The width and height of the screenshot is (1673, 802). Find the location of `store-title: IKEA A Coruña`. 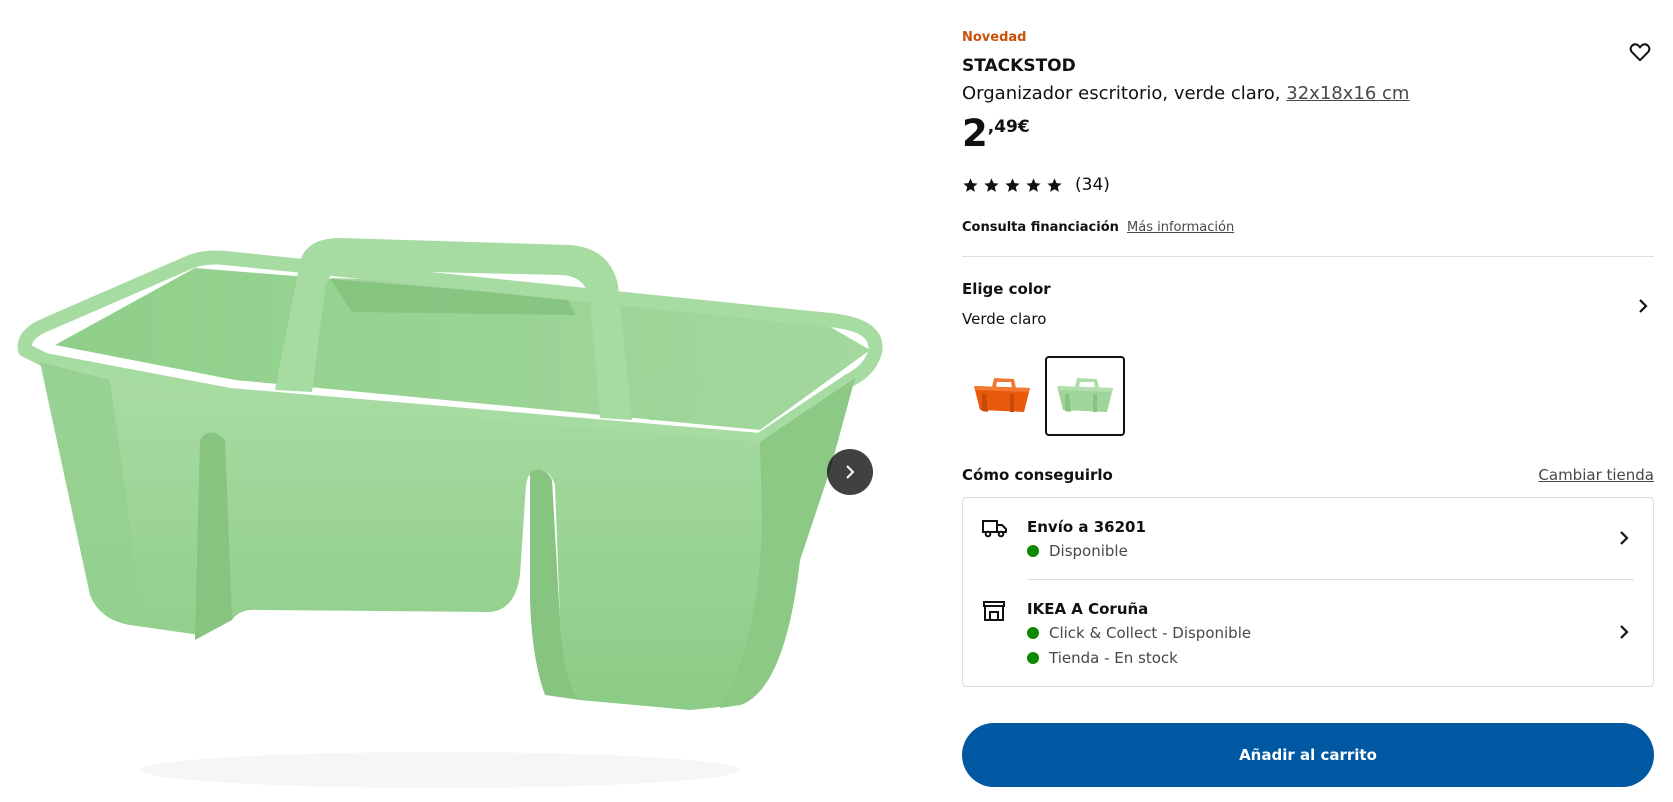

store-title: IKEA A Coruña is located at coordinates (1088, 609).